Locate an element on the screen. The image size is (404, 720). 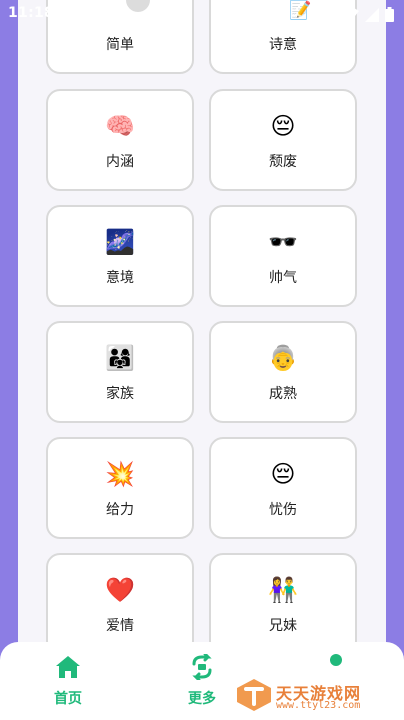
card-家族: 👨‍👩‍👧 家族 is located at coordinates (120, 372).